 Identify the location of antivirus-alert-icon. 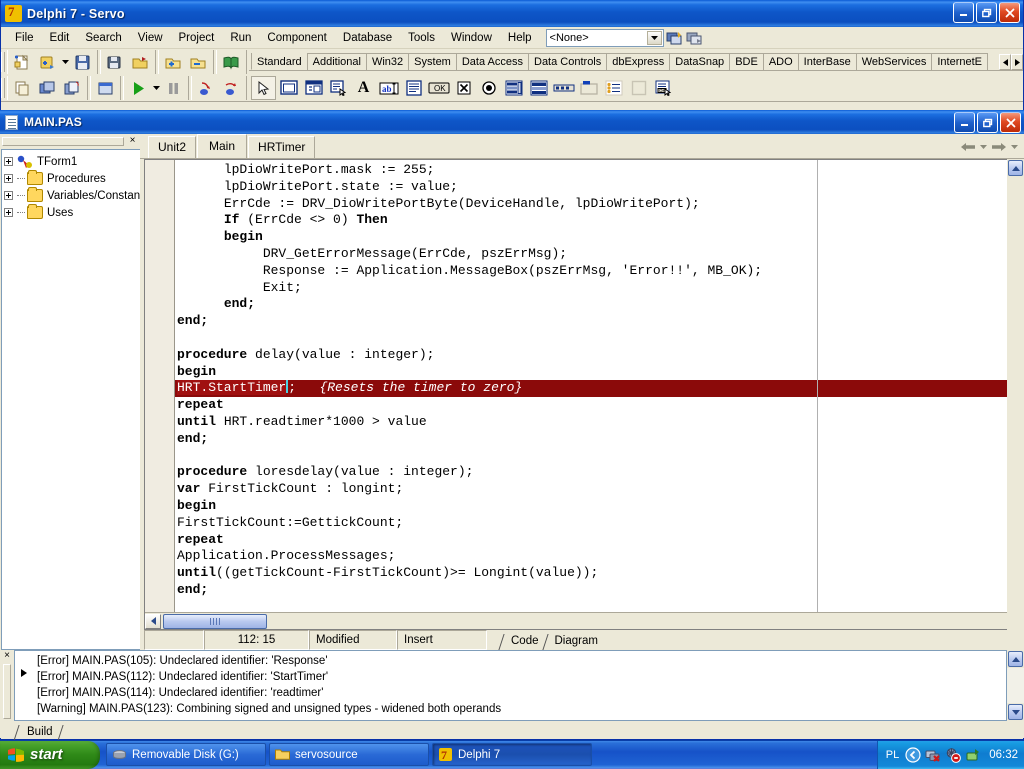
(953, 755).